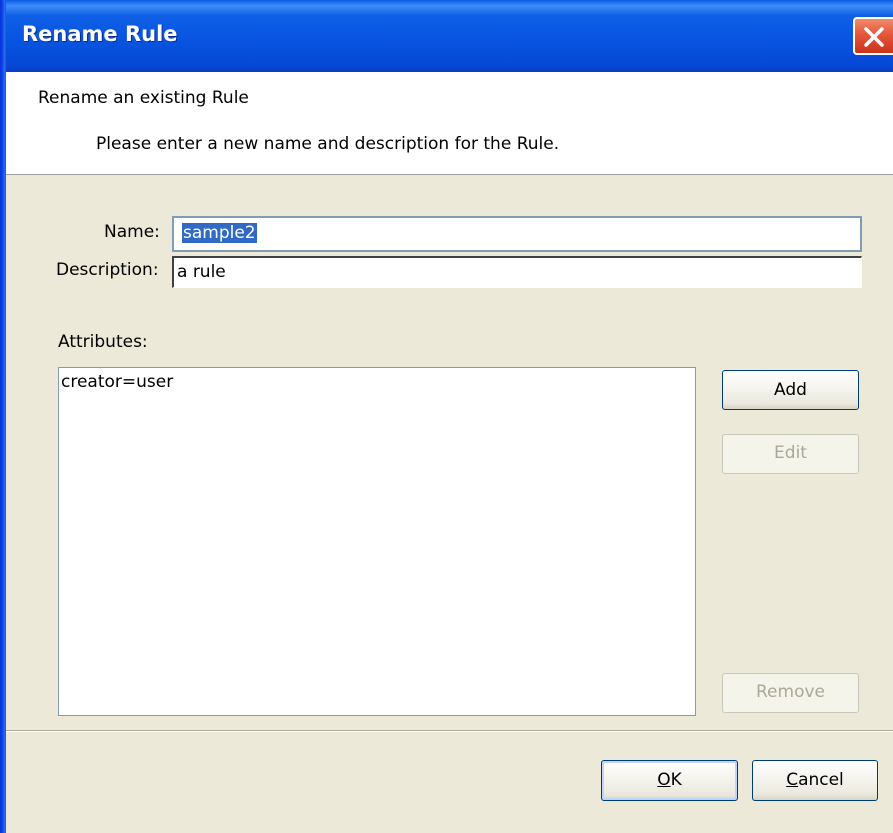  Describe the element at coordinates (792, 780) in the screenshot. I see `cancel-mnemonic: C` at that location.